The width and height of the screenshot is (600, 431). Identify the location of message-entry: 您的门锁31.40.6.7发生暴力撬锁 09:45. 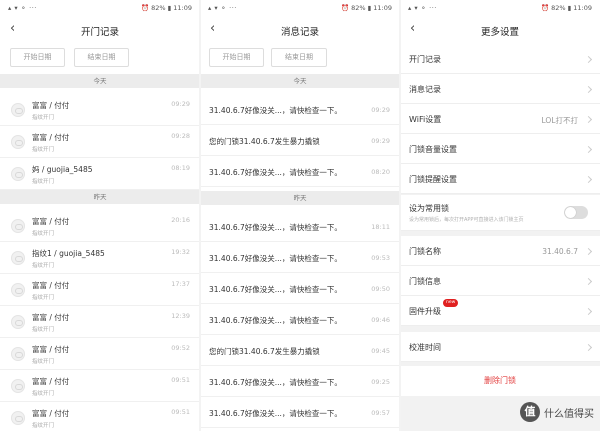
(300, 351).